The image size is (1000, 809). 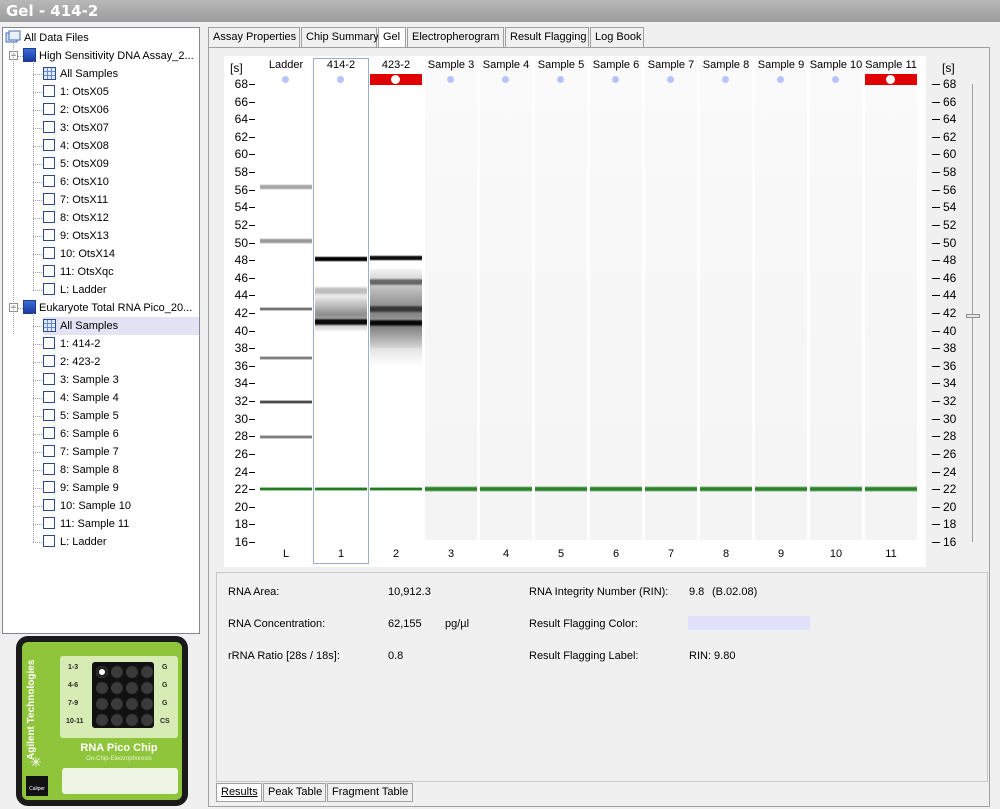 I want to click on rin-version: (B.02.08), so click(x=735, y=592).